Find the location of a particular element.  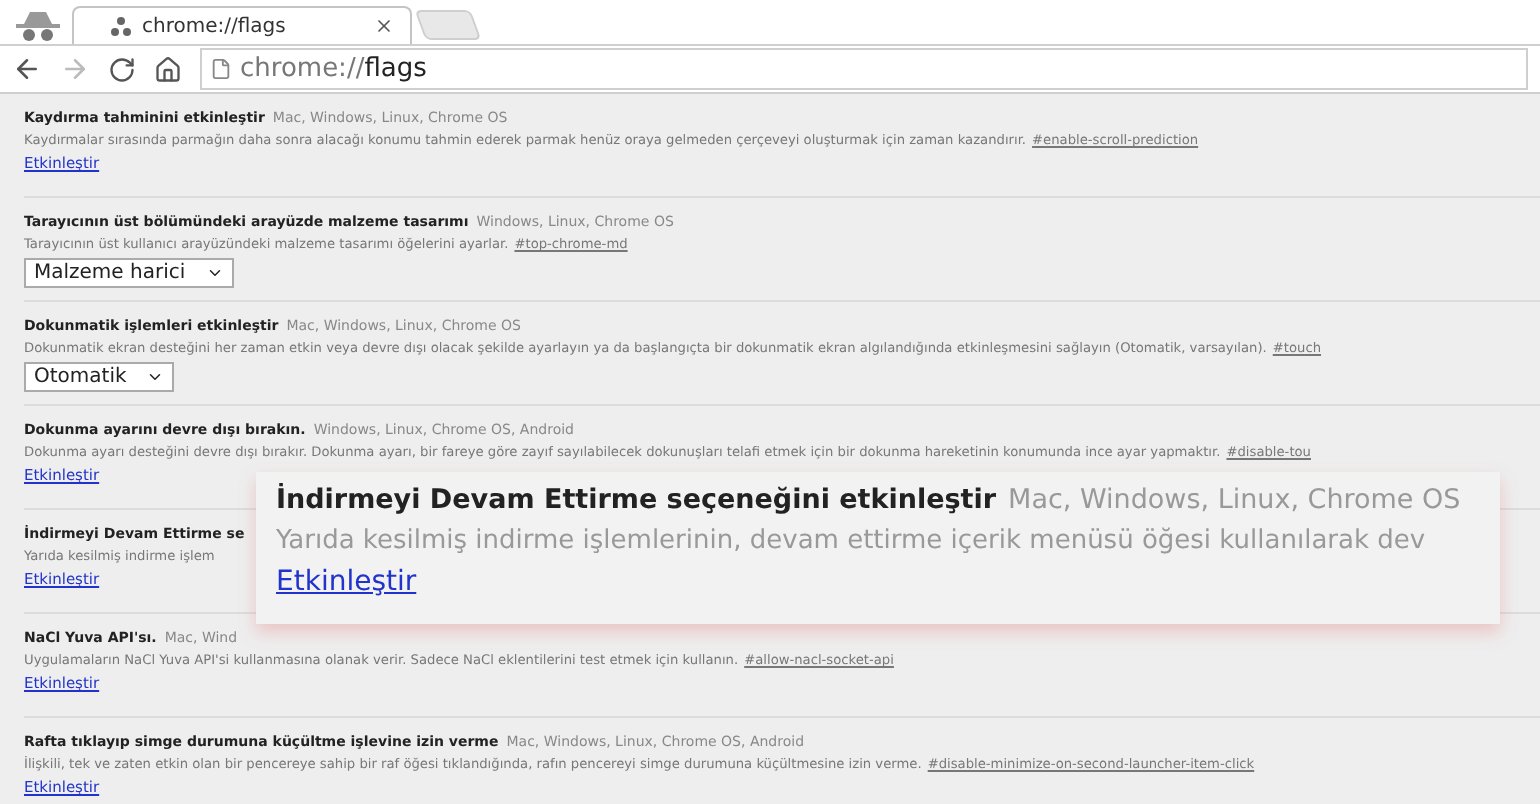

flag-dropdown: Otomatik is located at coordinates (99, 377).